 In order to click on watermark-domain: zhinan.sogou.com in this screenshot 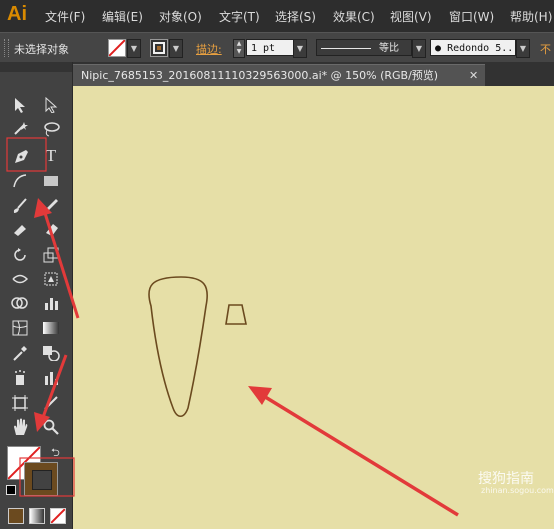, I will do `click(517, 490)`.